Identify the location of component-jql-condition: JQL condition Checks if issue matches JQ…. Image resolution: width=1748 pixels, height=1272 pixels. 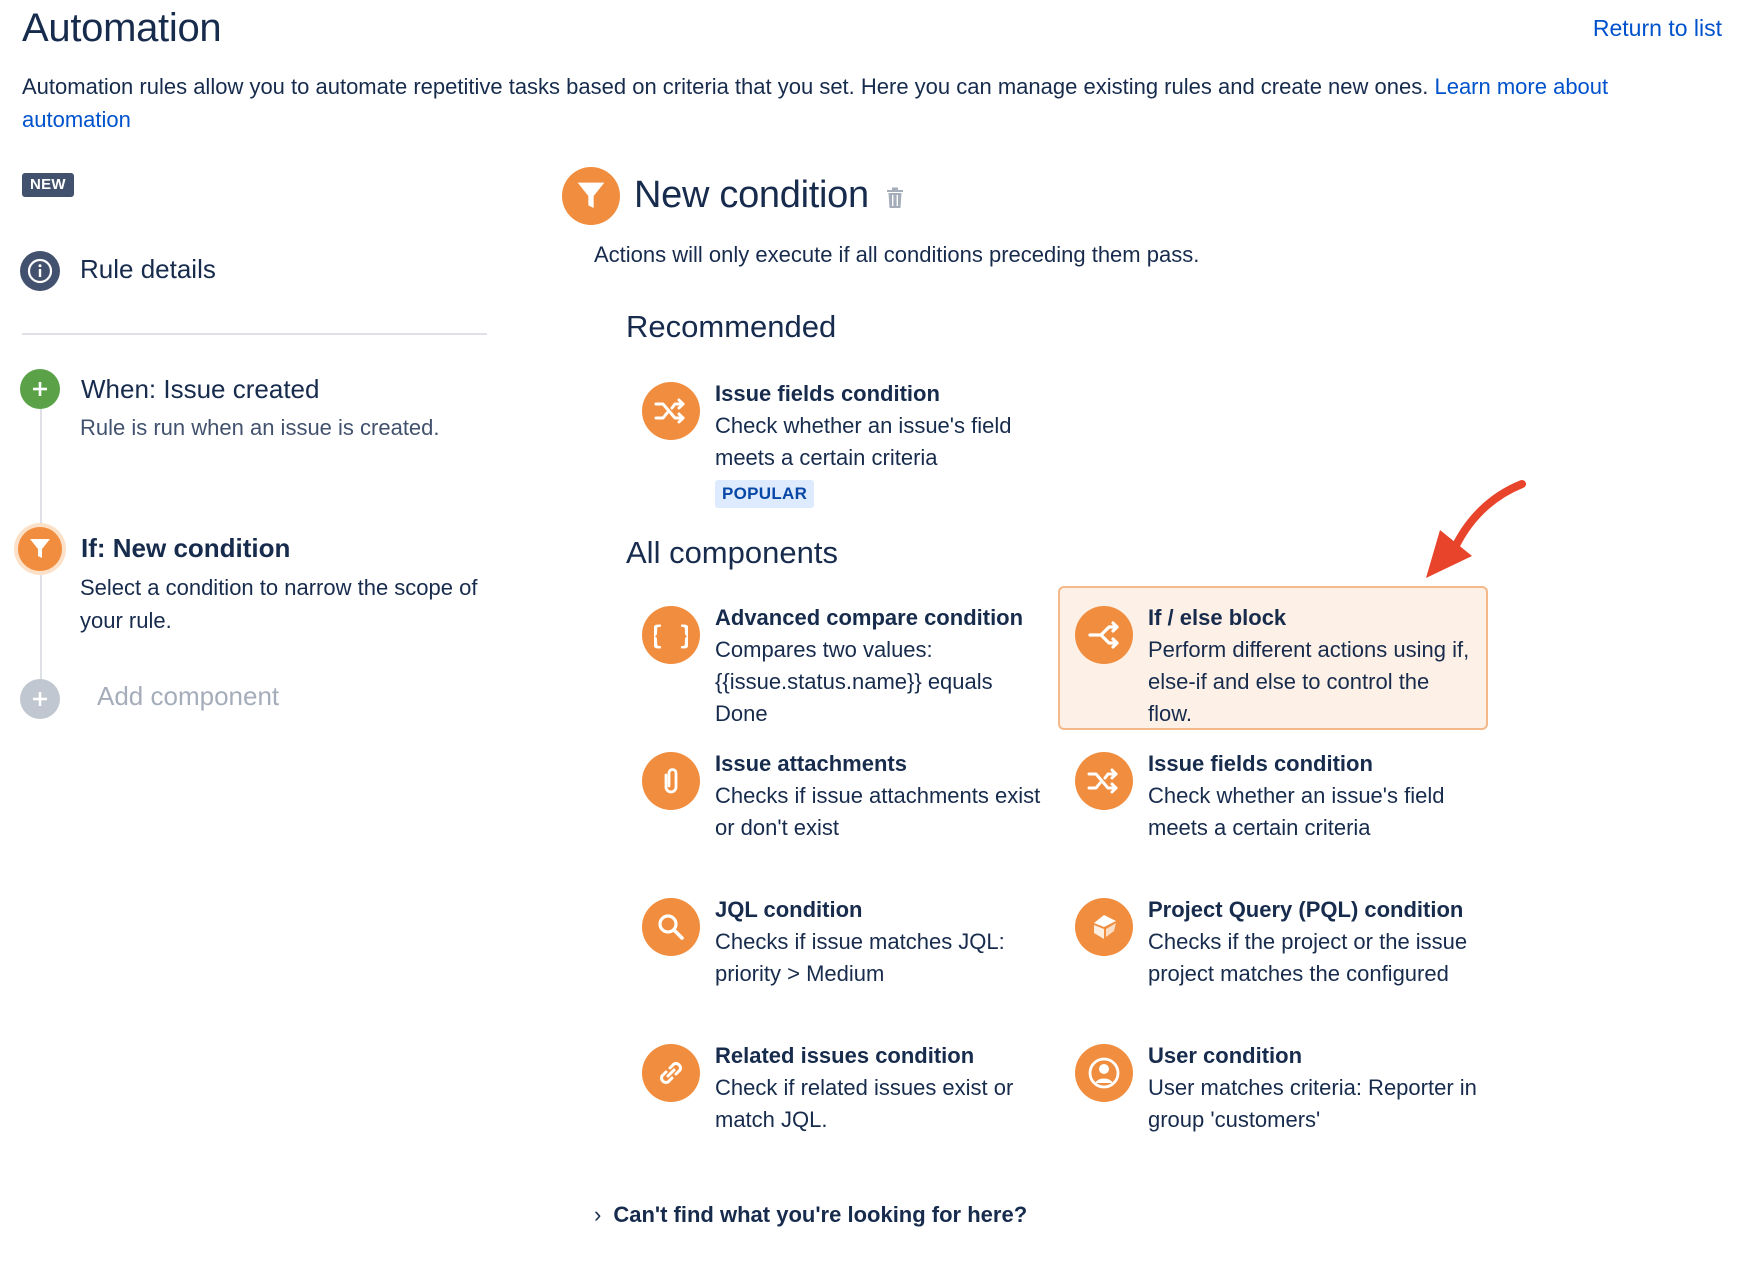
(836, 944).